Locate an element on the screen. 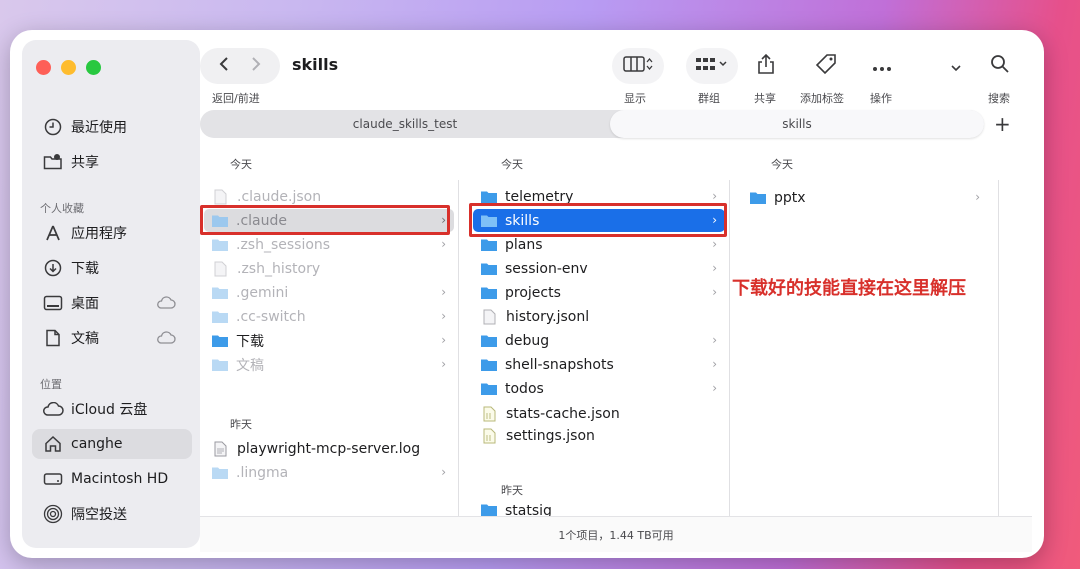 The height and width of the screenshot is (569, 1080). list-item: 下载 › is located at coordinates (329, 340).